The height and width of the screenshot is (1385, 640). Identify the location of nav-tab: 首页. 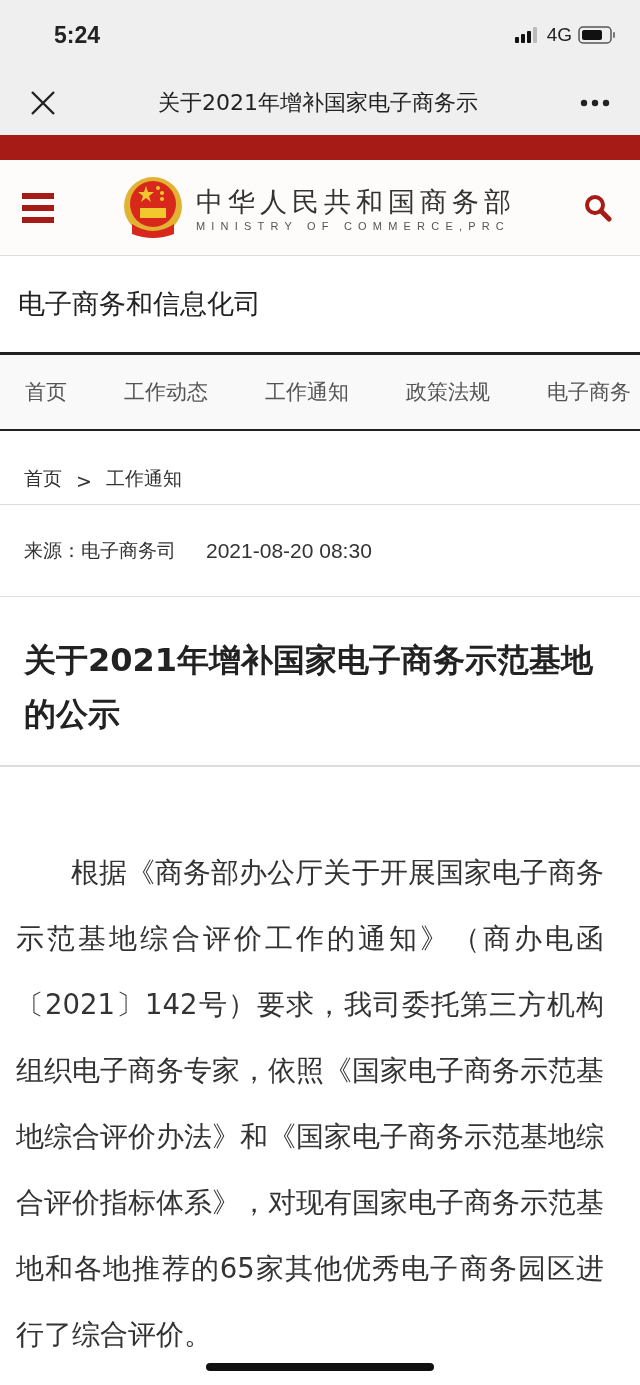
(46, 392).